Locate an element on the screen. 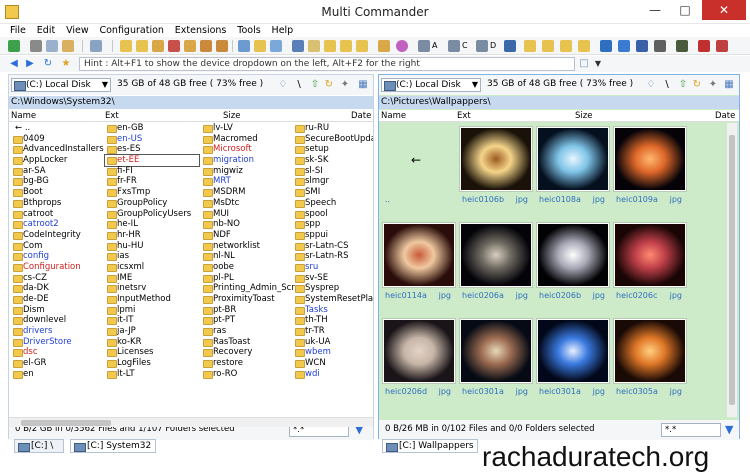 This screenshot has height=474, width=750. folder-item: LogFiles is located at coordinates (152, 363).